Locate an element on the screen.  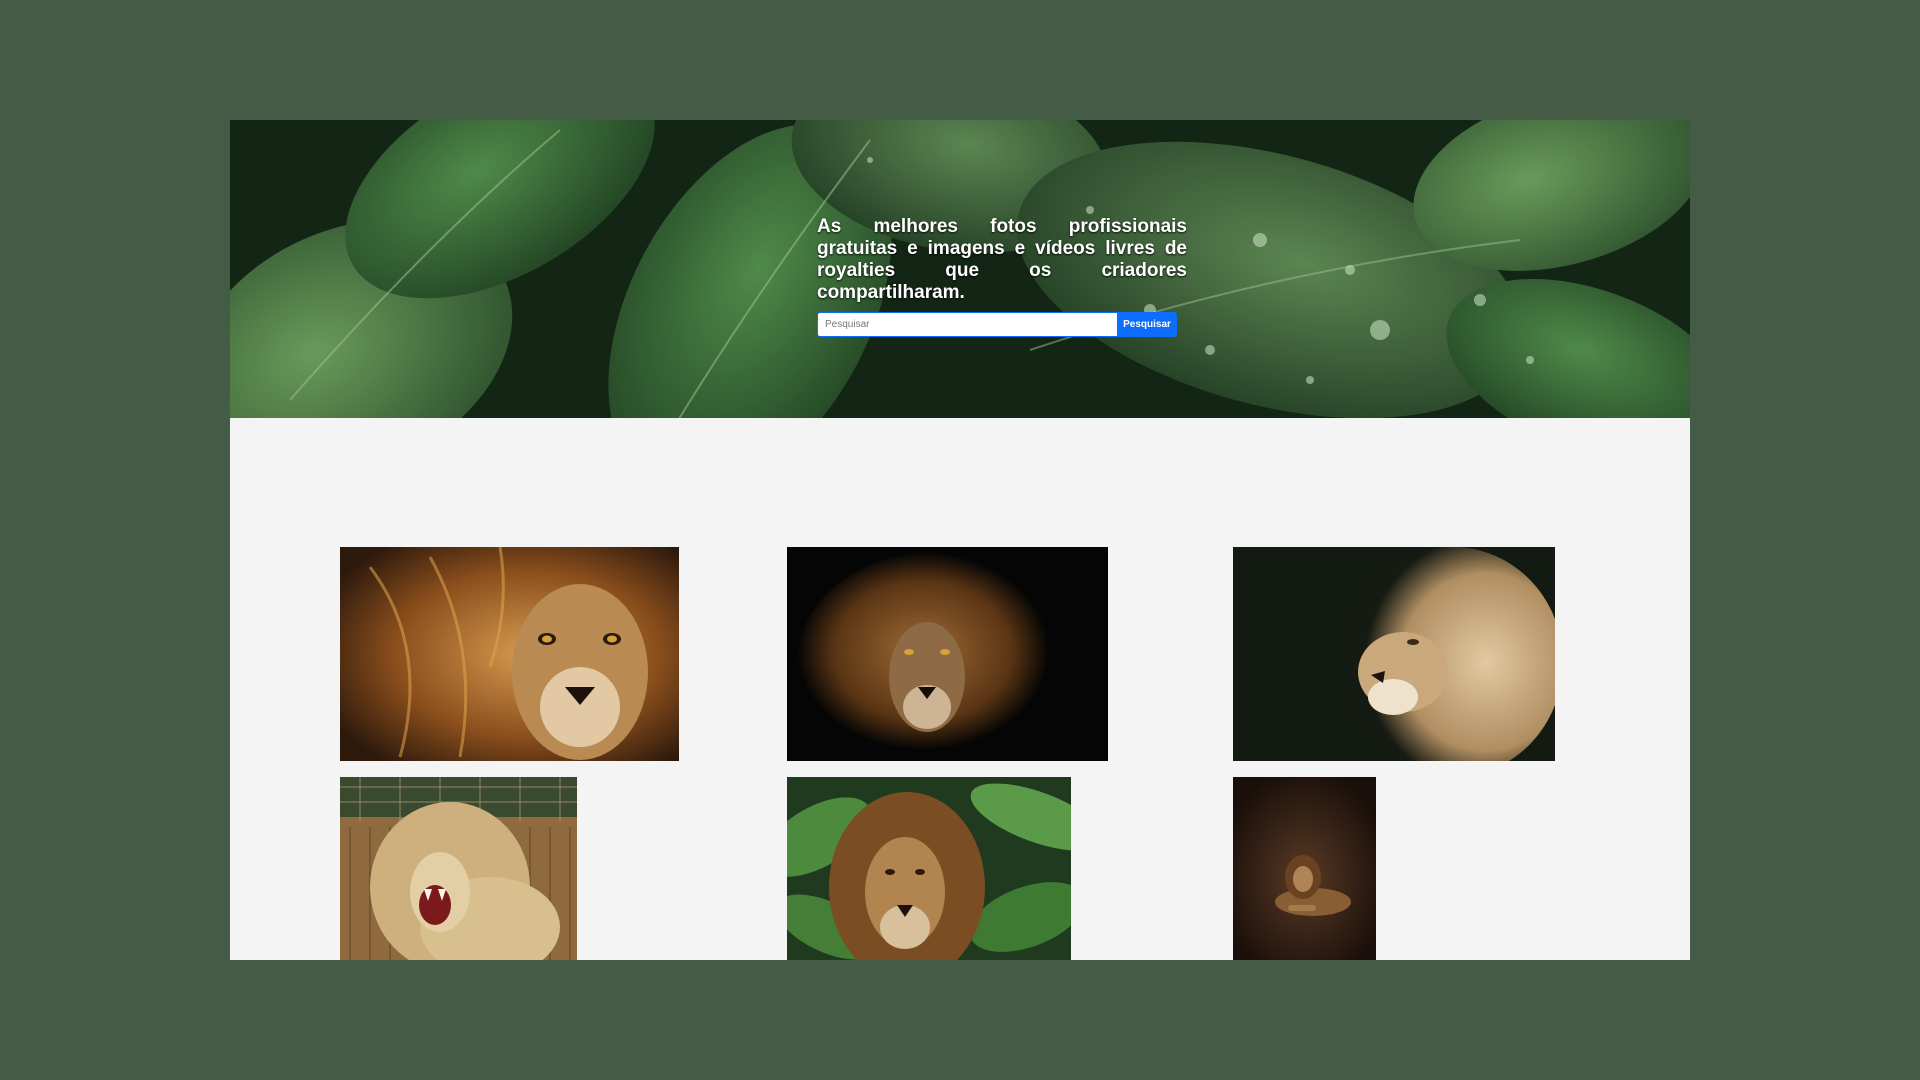
search-input is located at coordinates (967, 324).